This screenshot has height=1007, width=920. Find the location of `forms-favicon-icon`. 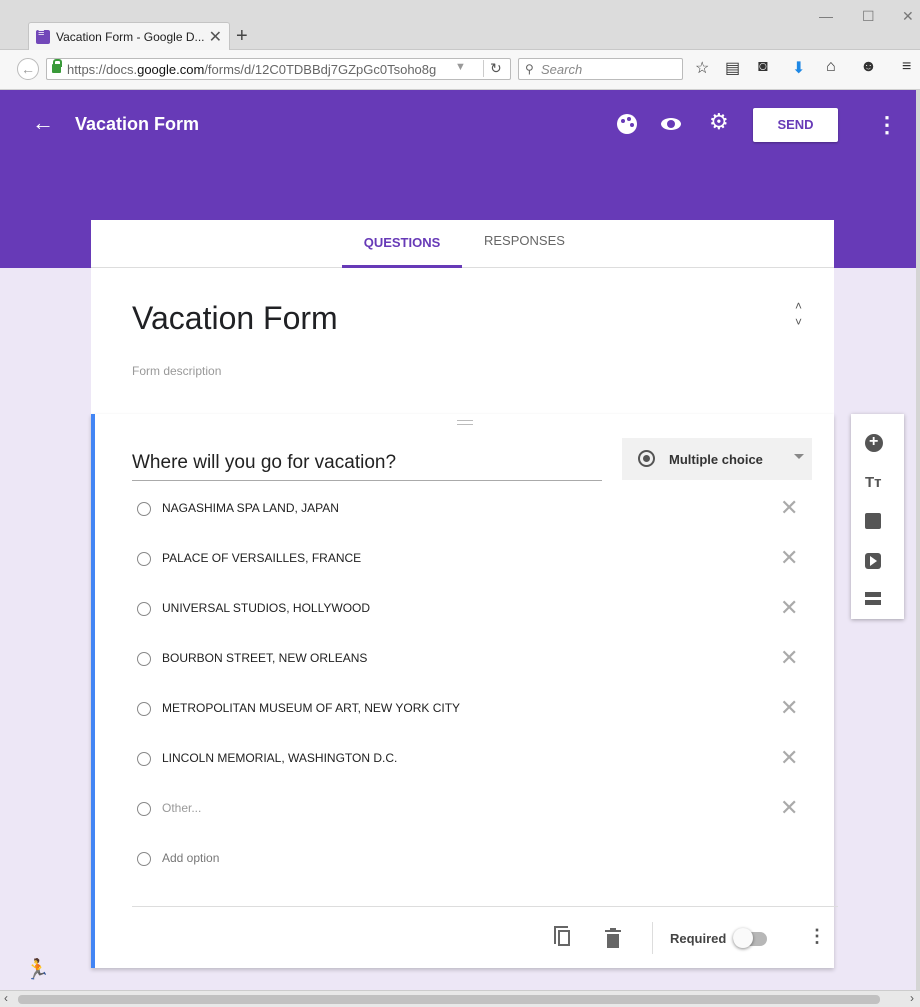

forms-favicon-icon is located at coordinates (43, 35).